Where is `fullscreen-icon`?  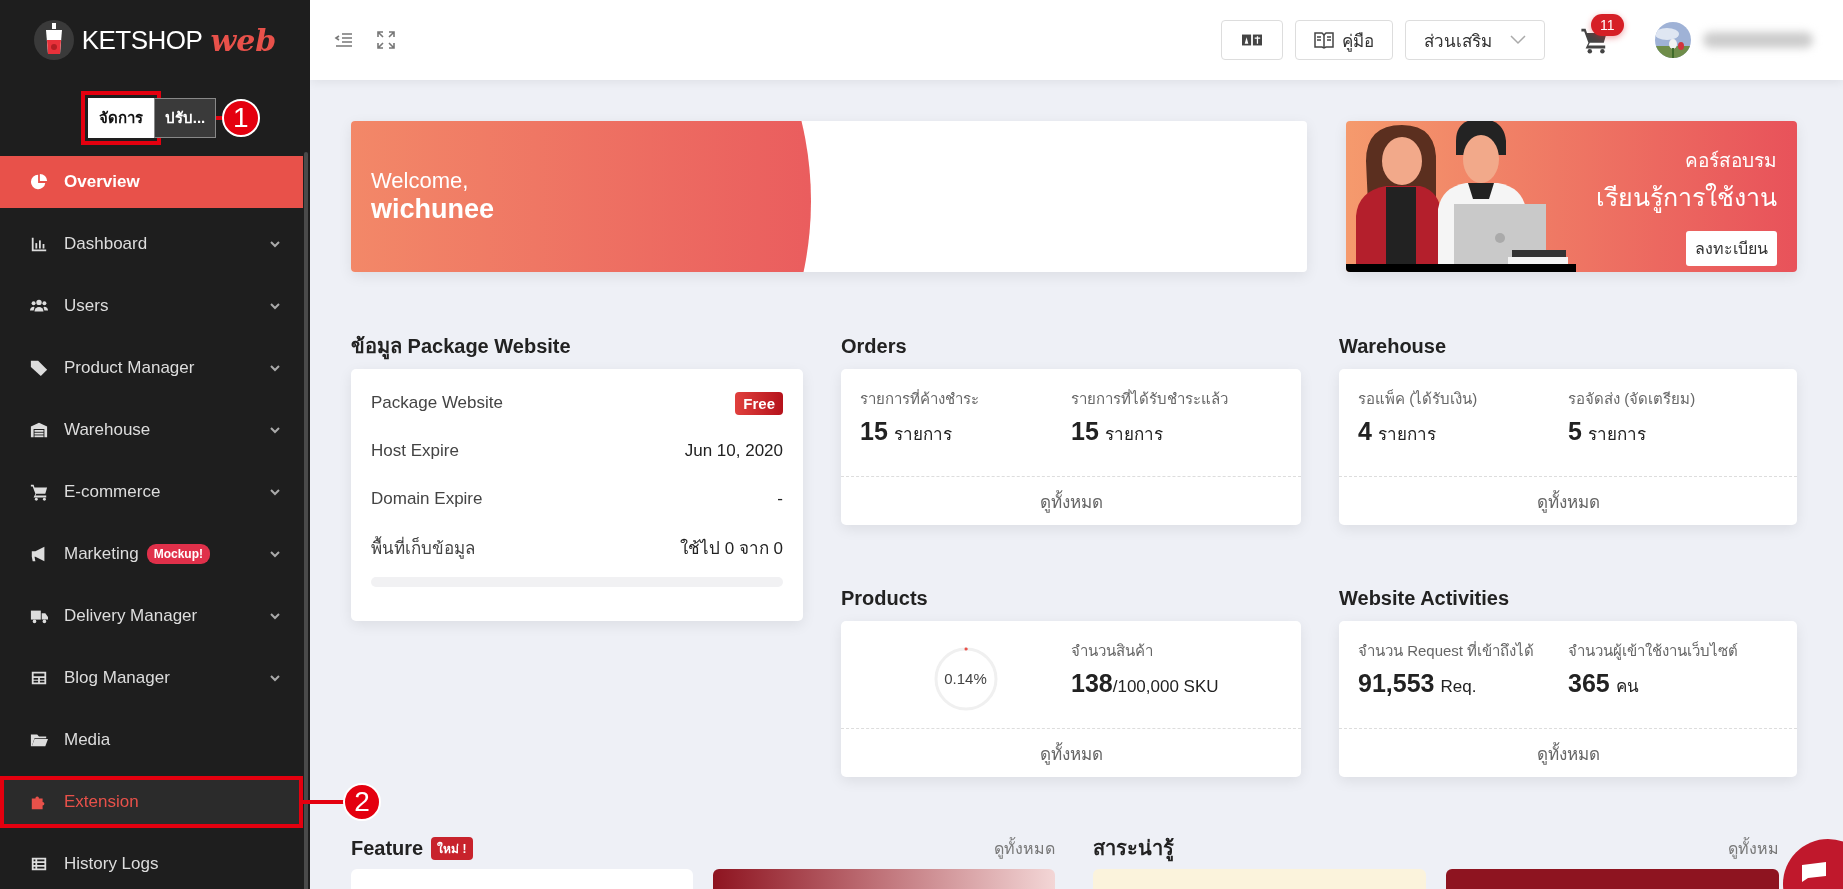
fullscreen-icon is located at coordinates (386, 40).